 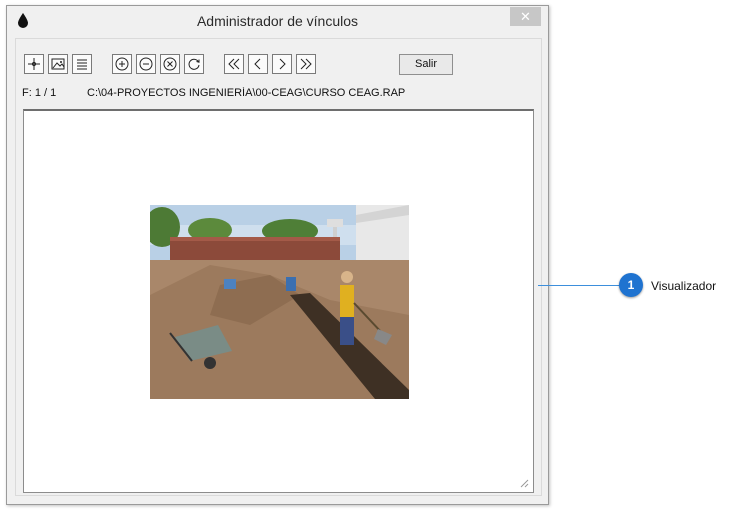 I want to click on image-button, so click(x=58, y=64).